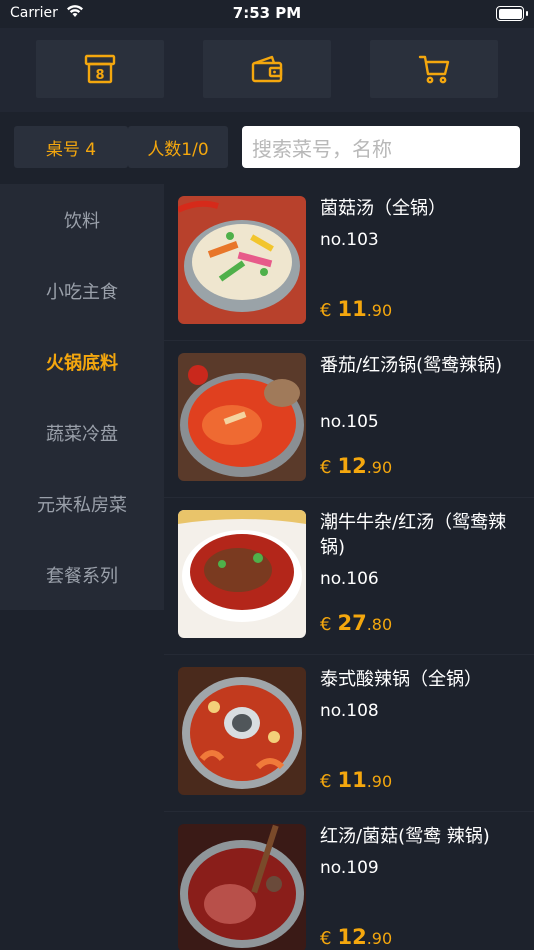 The width and height of the screenshot is (534, 950). Describe the element at coordinates (82, 574) in the screenshot. I see `category-set-meals: 套餐系列` at that location.